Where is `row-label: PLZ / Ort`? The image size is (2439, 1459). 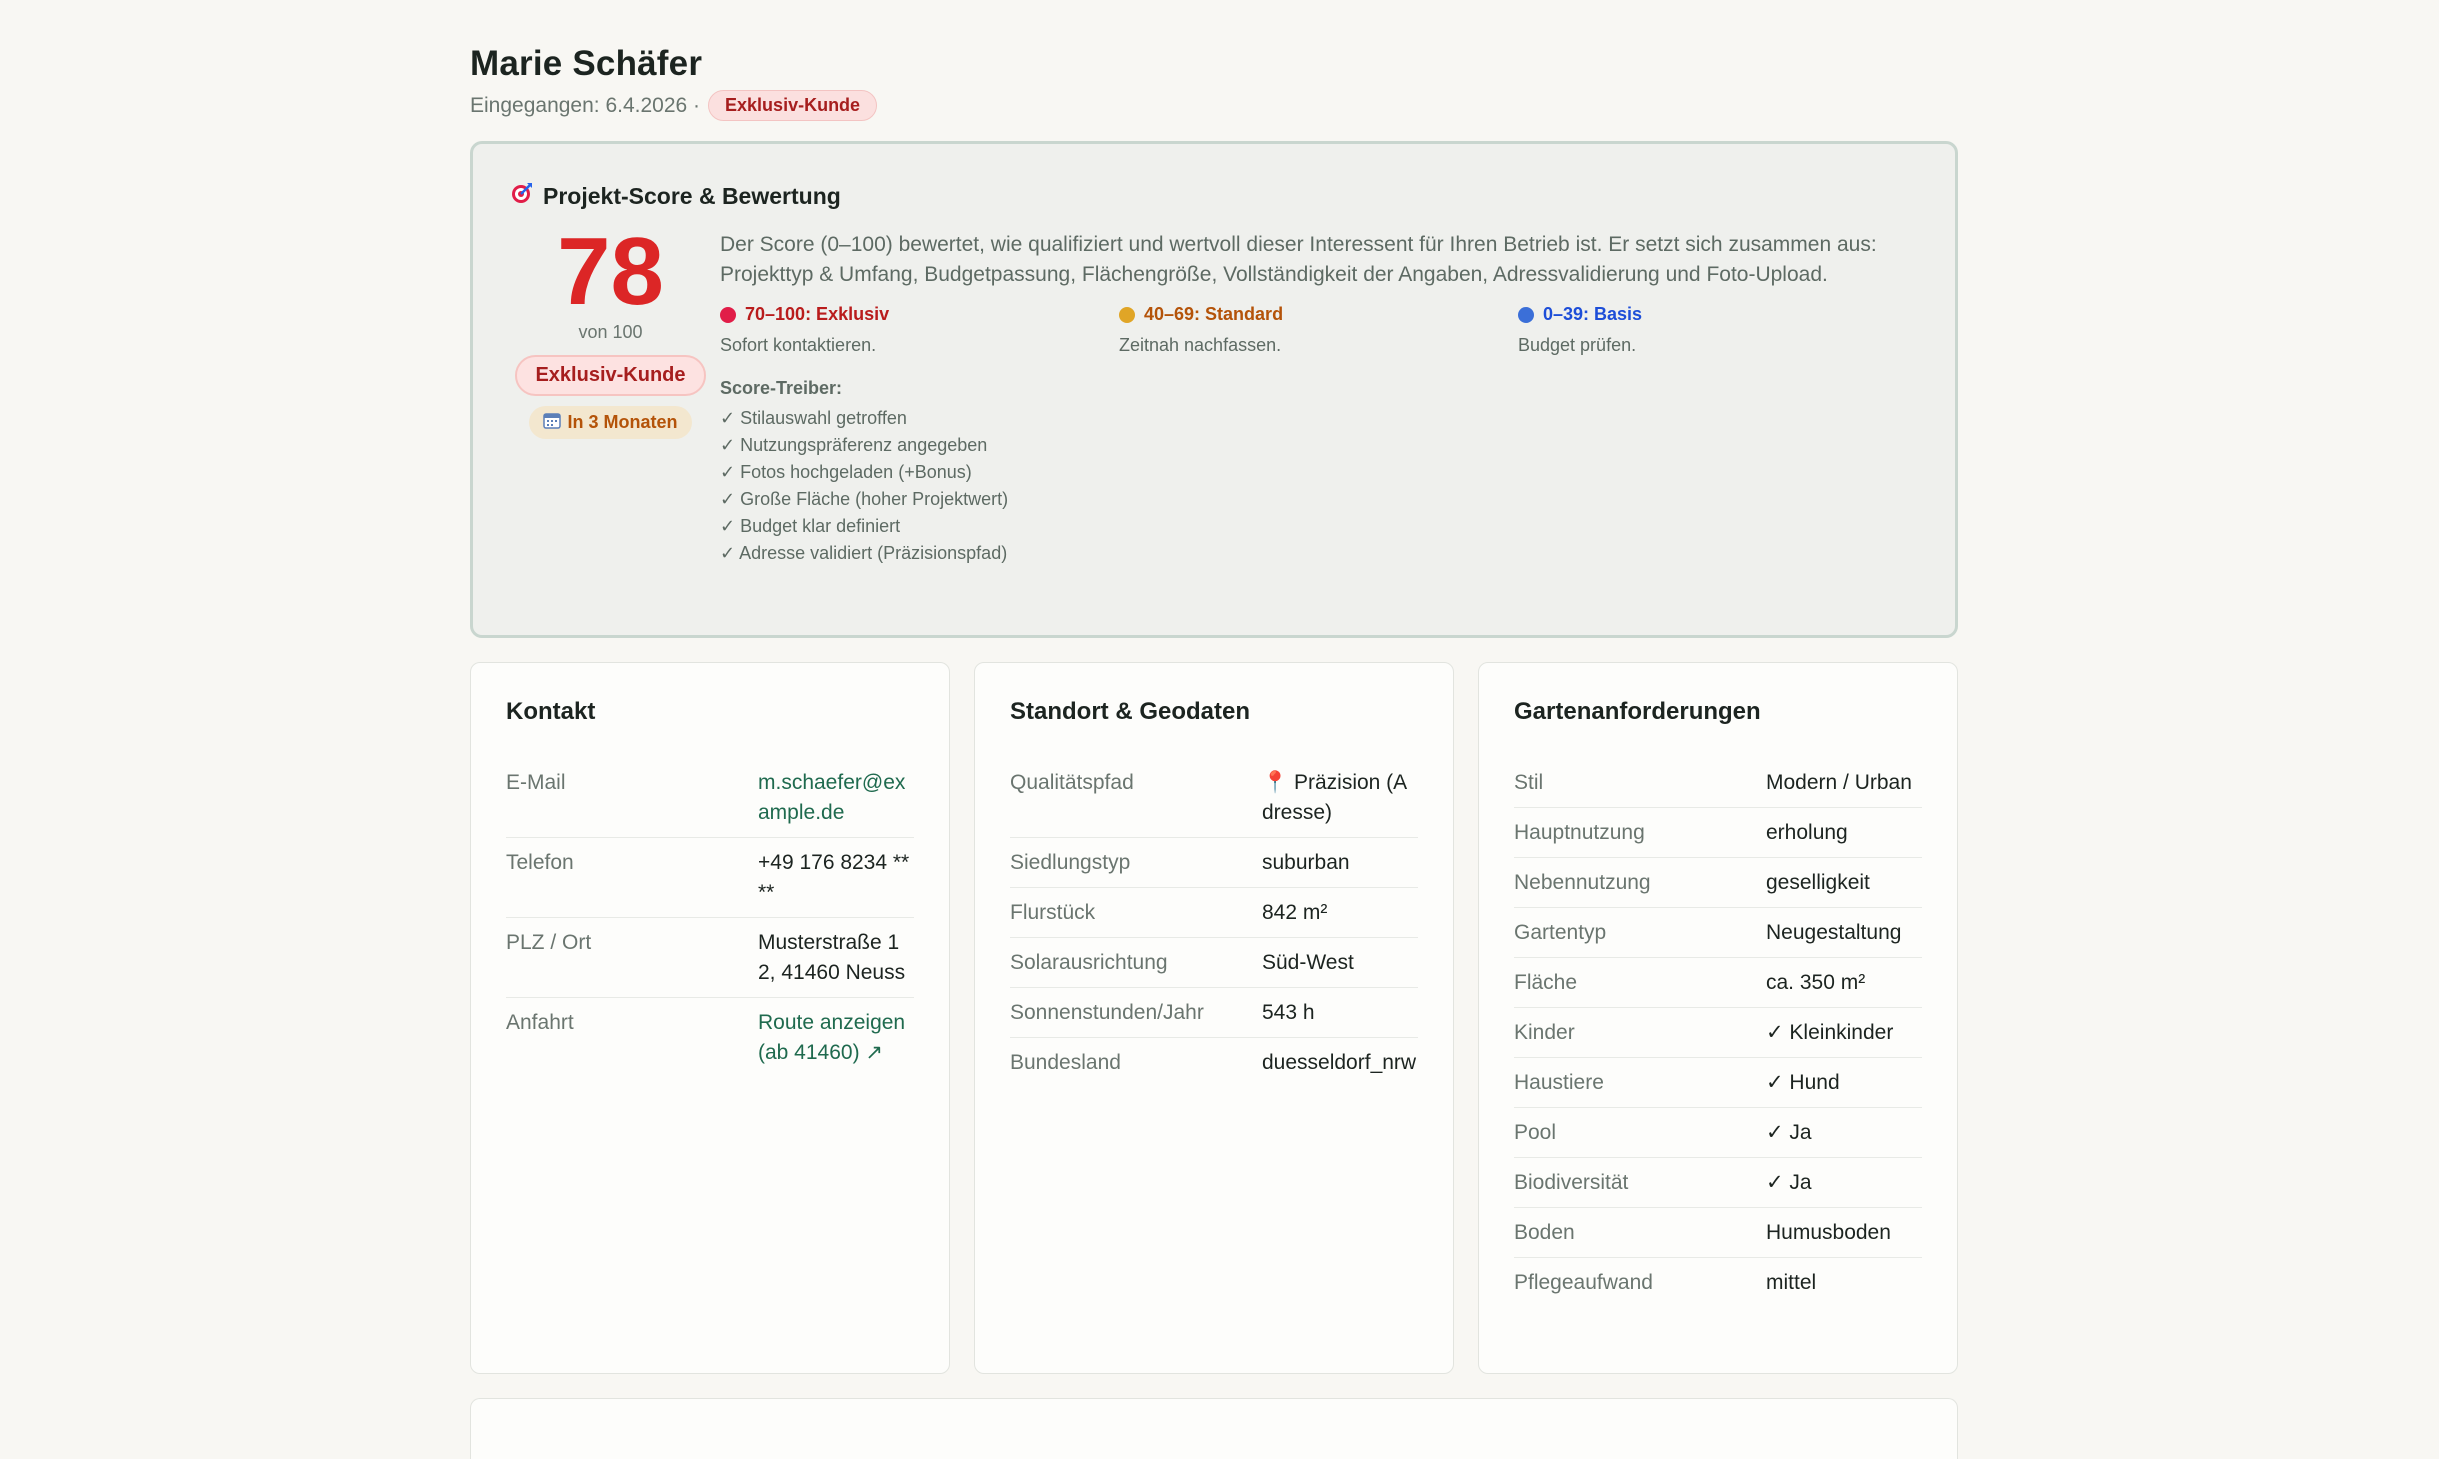 row-label: PLZ / Ort is located at coordinates (549, 942).